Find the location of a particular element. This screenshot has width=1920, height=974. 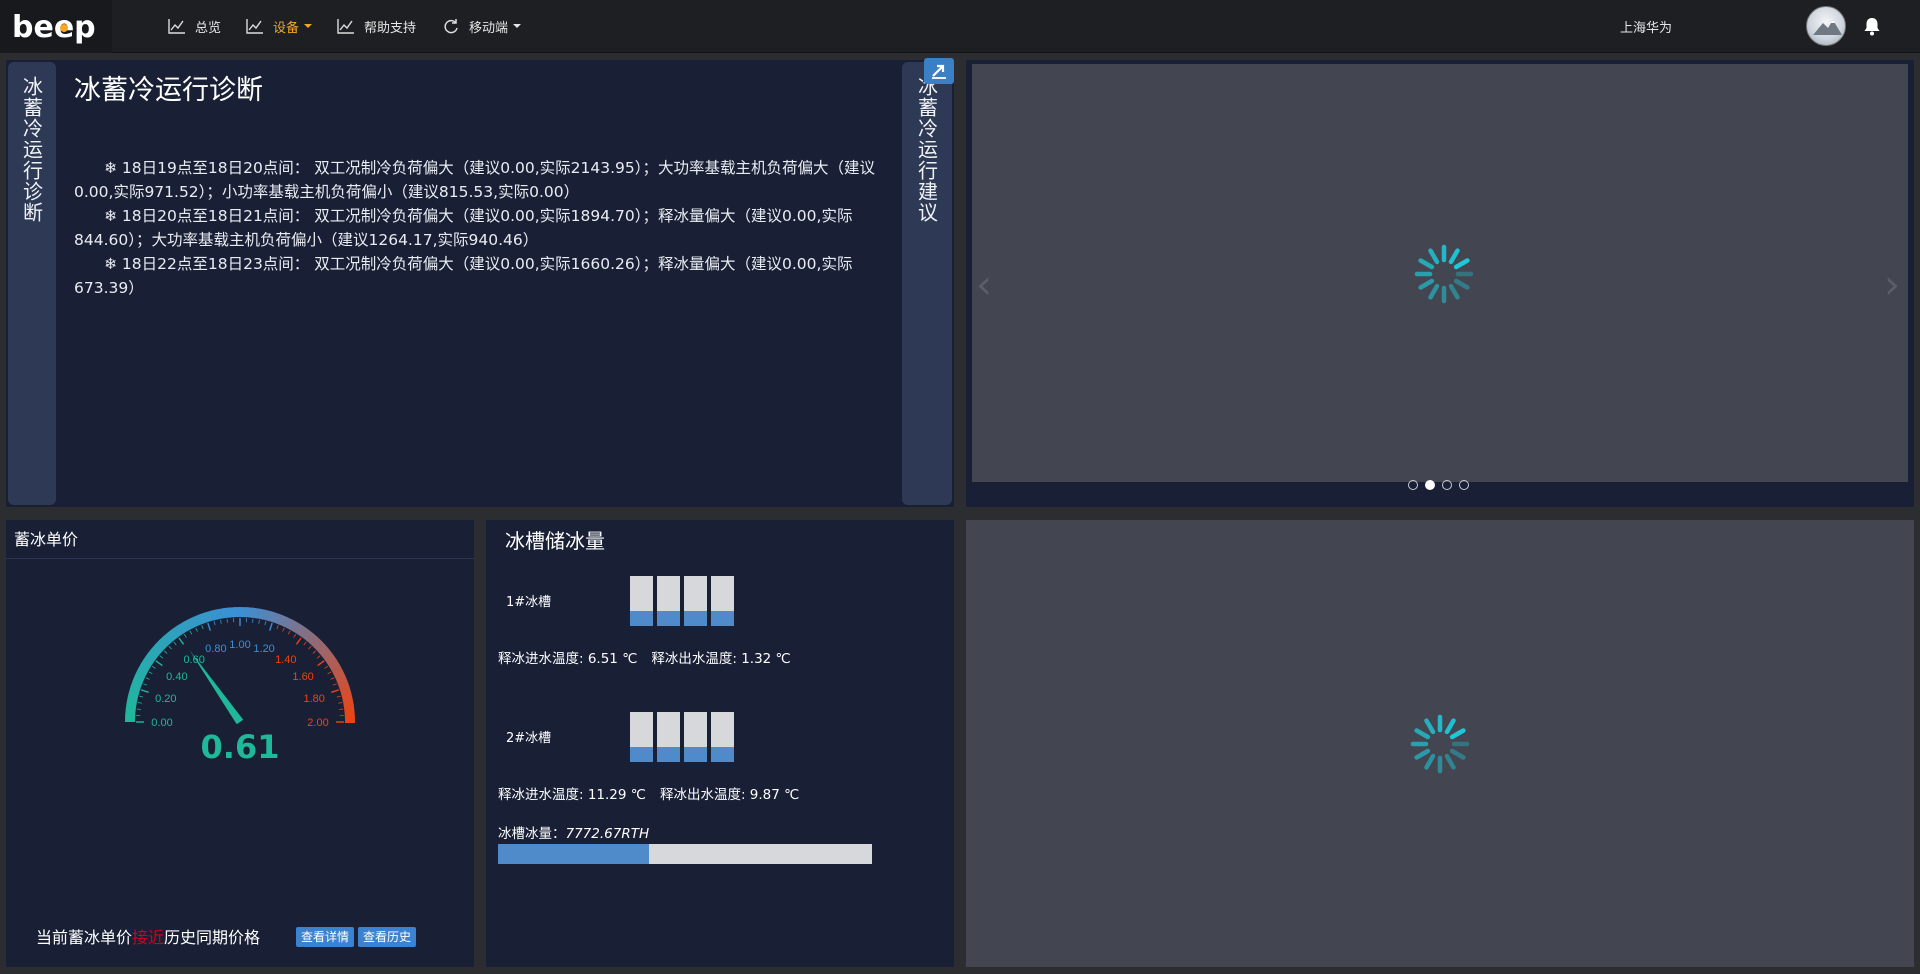

inlet-temp: 释冰进水温度: 6.51 ℃ is located at coordinates (568, 659).